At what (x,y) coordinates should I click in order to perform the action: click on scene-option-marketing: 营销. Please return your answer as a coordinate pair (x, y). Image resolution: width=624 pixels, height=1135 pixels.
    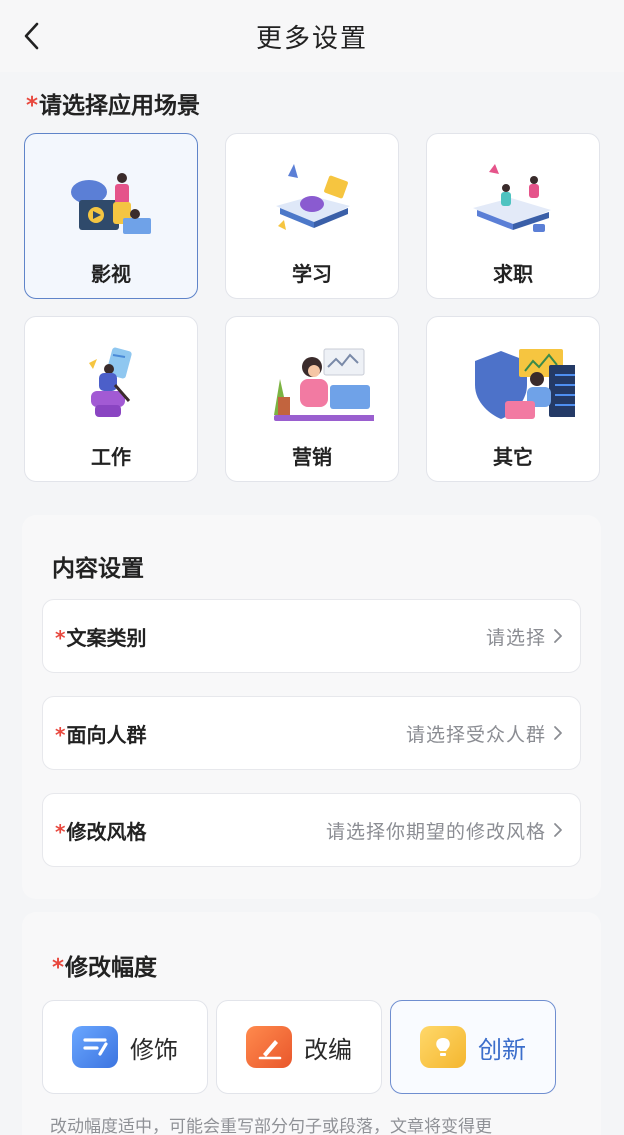
    Looking at the image, I should click on (312, 399).